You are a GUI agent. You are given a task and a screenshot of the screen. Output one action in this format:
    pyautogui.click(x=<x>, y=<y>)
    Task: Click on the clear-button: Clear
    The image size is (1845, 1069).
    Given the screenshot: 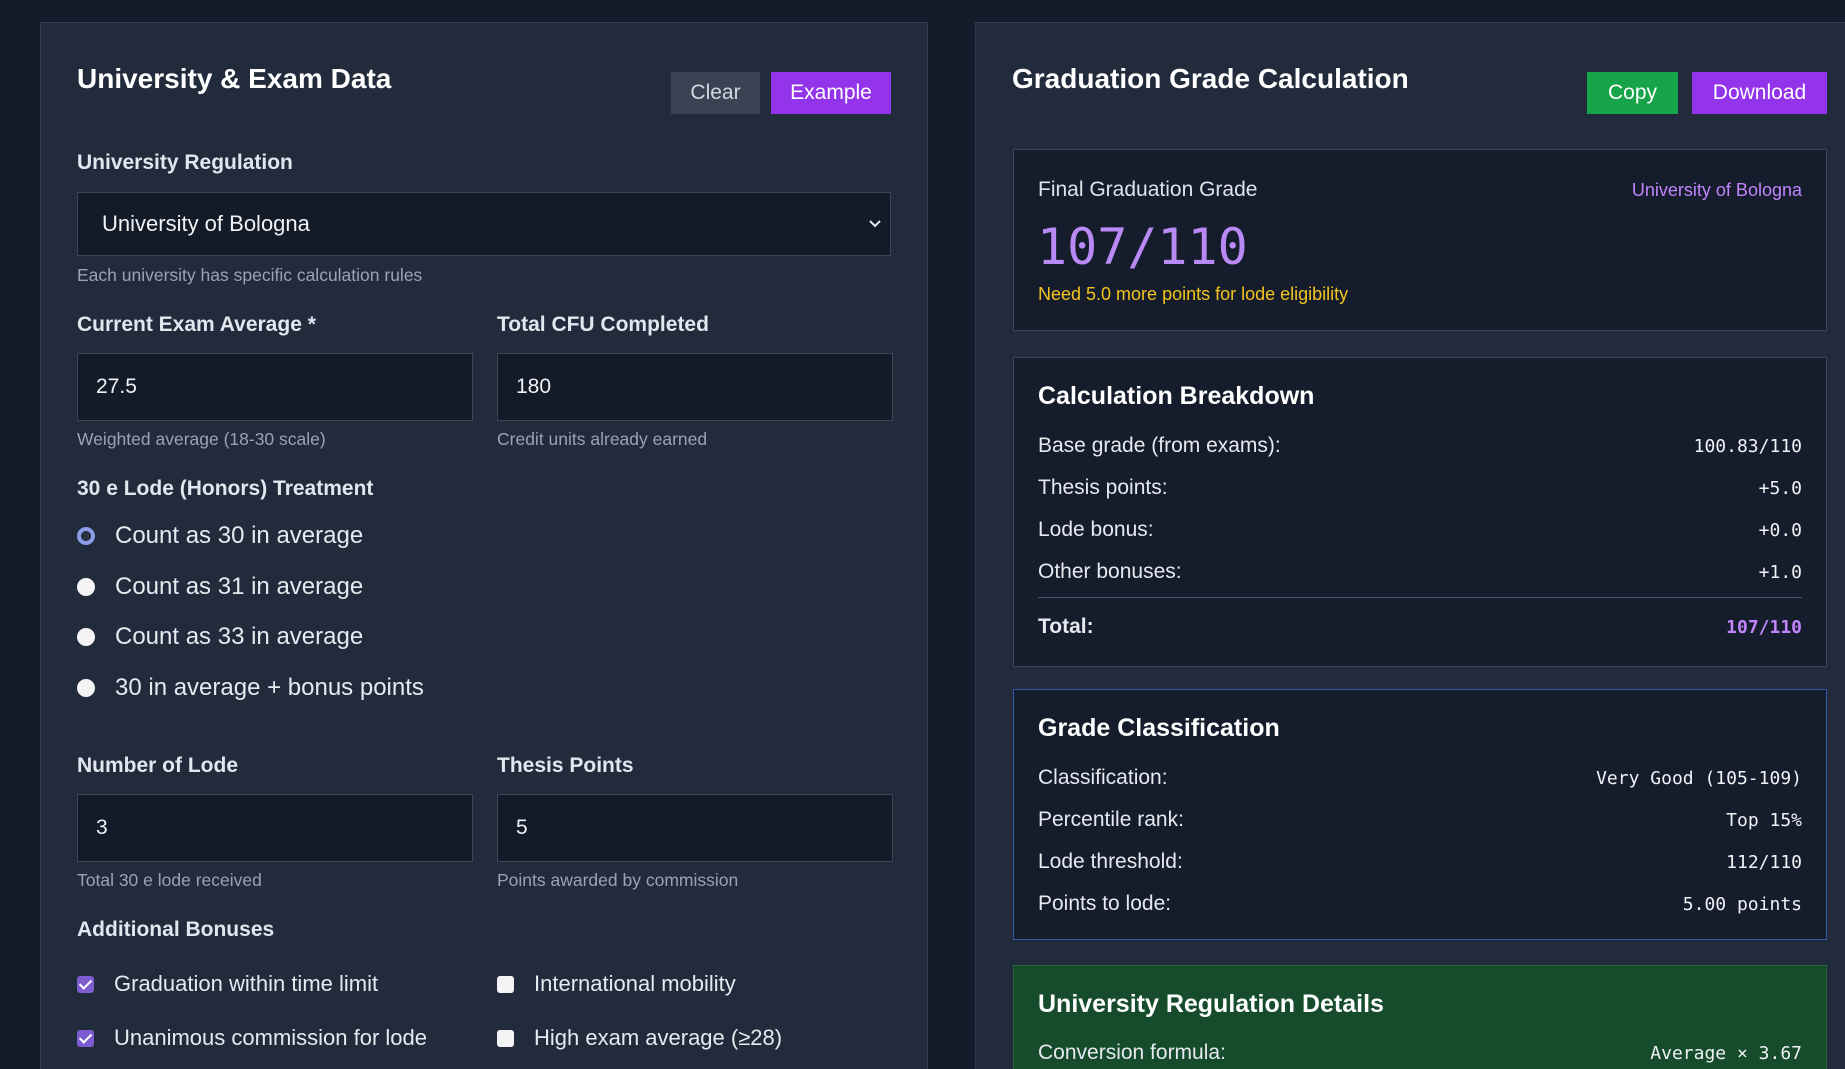 What is the action you would take?
    pyautogui.click(x=715, y=93)
    